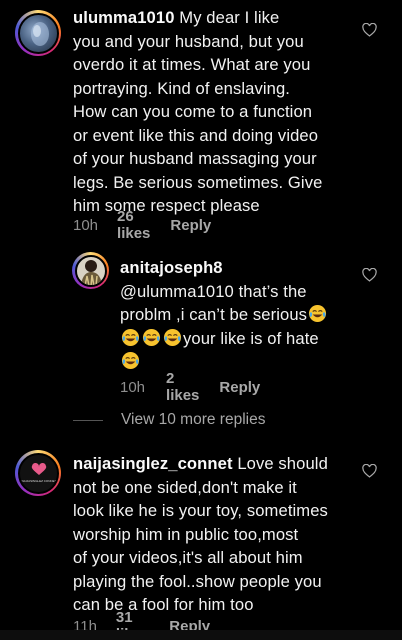 The height and width of the screenshot is (640, 402). I want to click on comment-text-line: overdo it at times. What are you, so click(192, 64).